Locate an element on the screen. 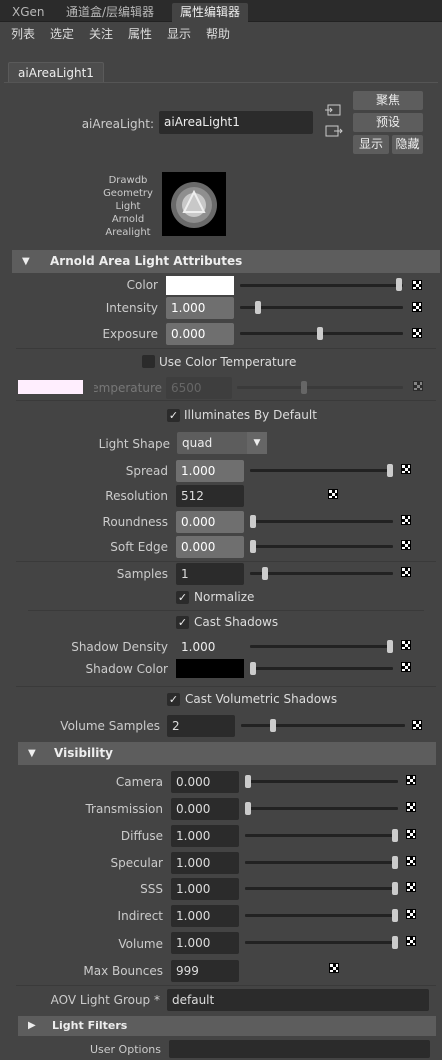  diffuse-slider-track is located at coordinates (321, 835).